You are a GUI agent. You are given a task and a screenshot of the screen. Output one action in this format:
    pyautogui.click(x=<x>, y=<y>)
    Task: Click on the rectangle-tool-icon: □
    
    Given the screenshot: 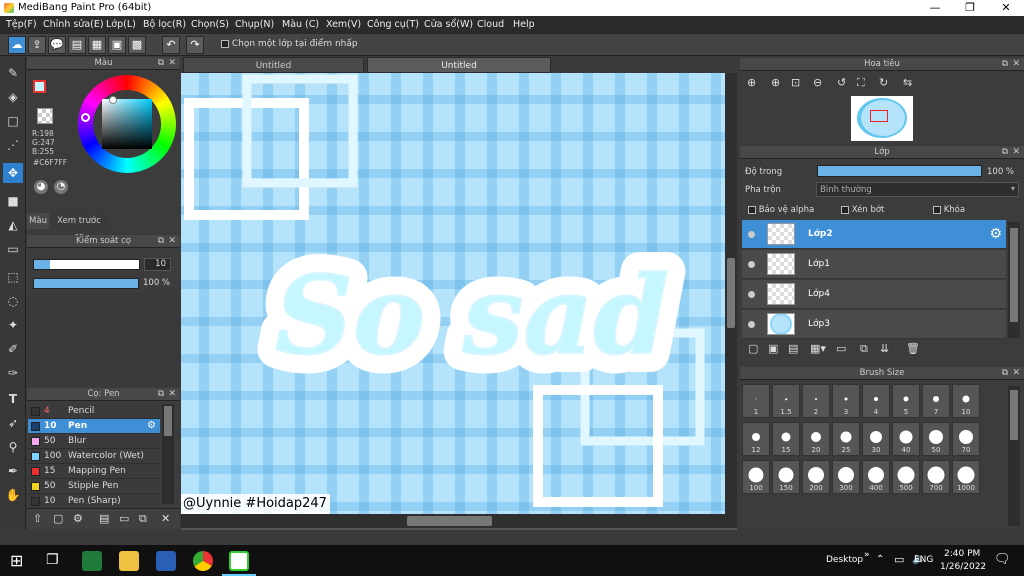 What is the action you would take?
    pyautogui.click(x=13, y=121)
    